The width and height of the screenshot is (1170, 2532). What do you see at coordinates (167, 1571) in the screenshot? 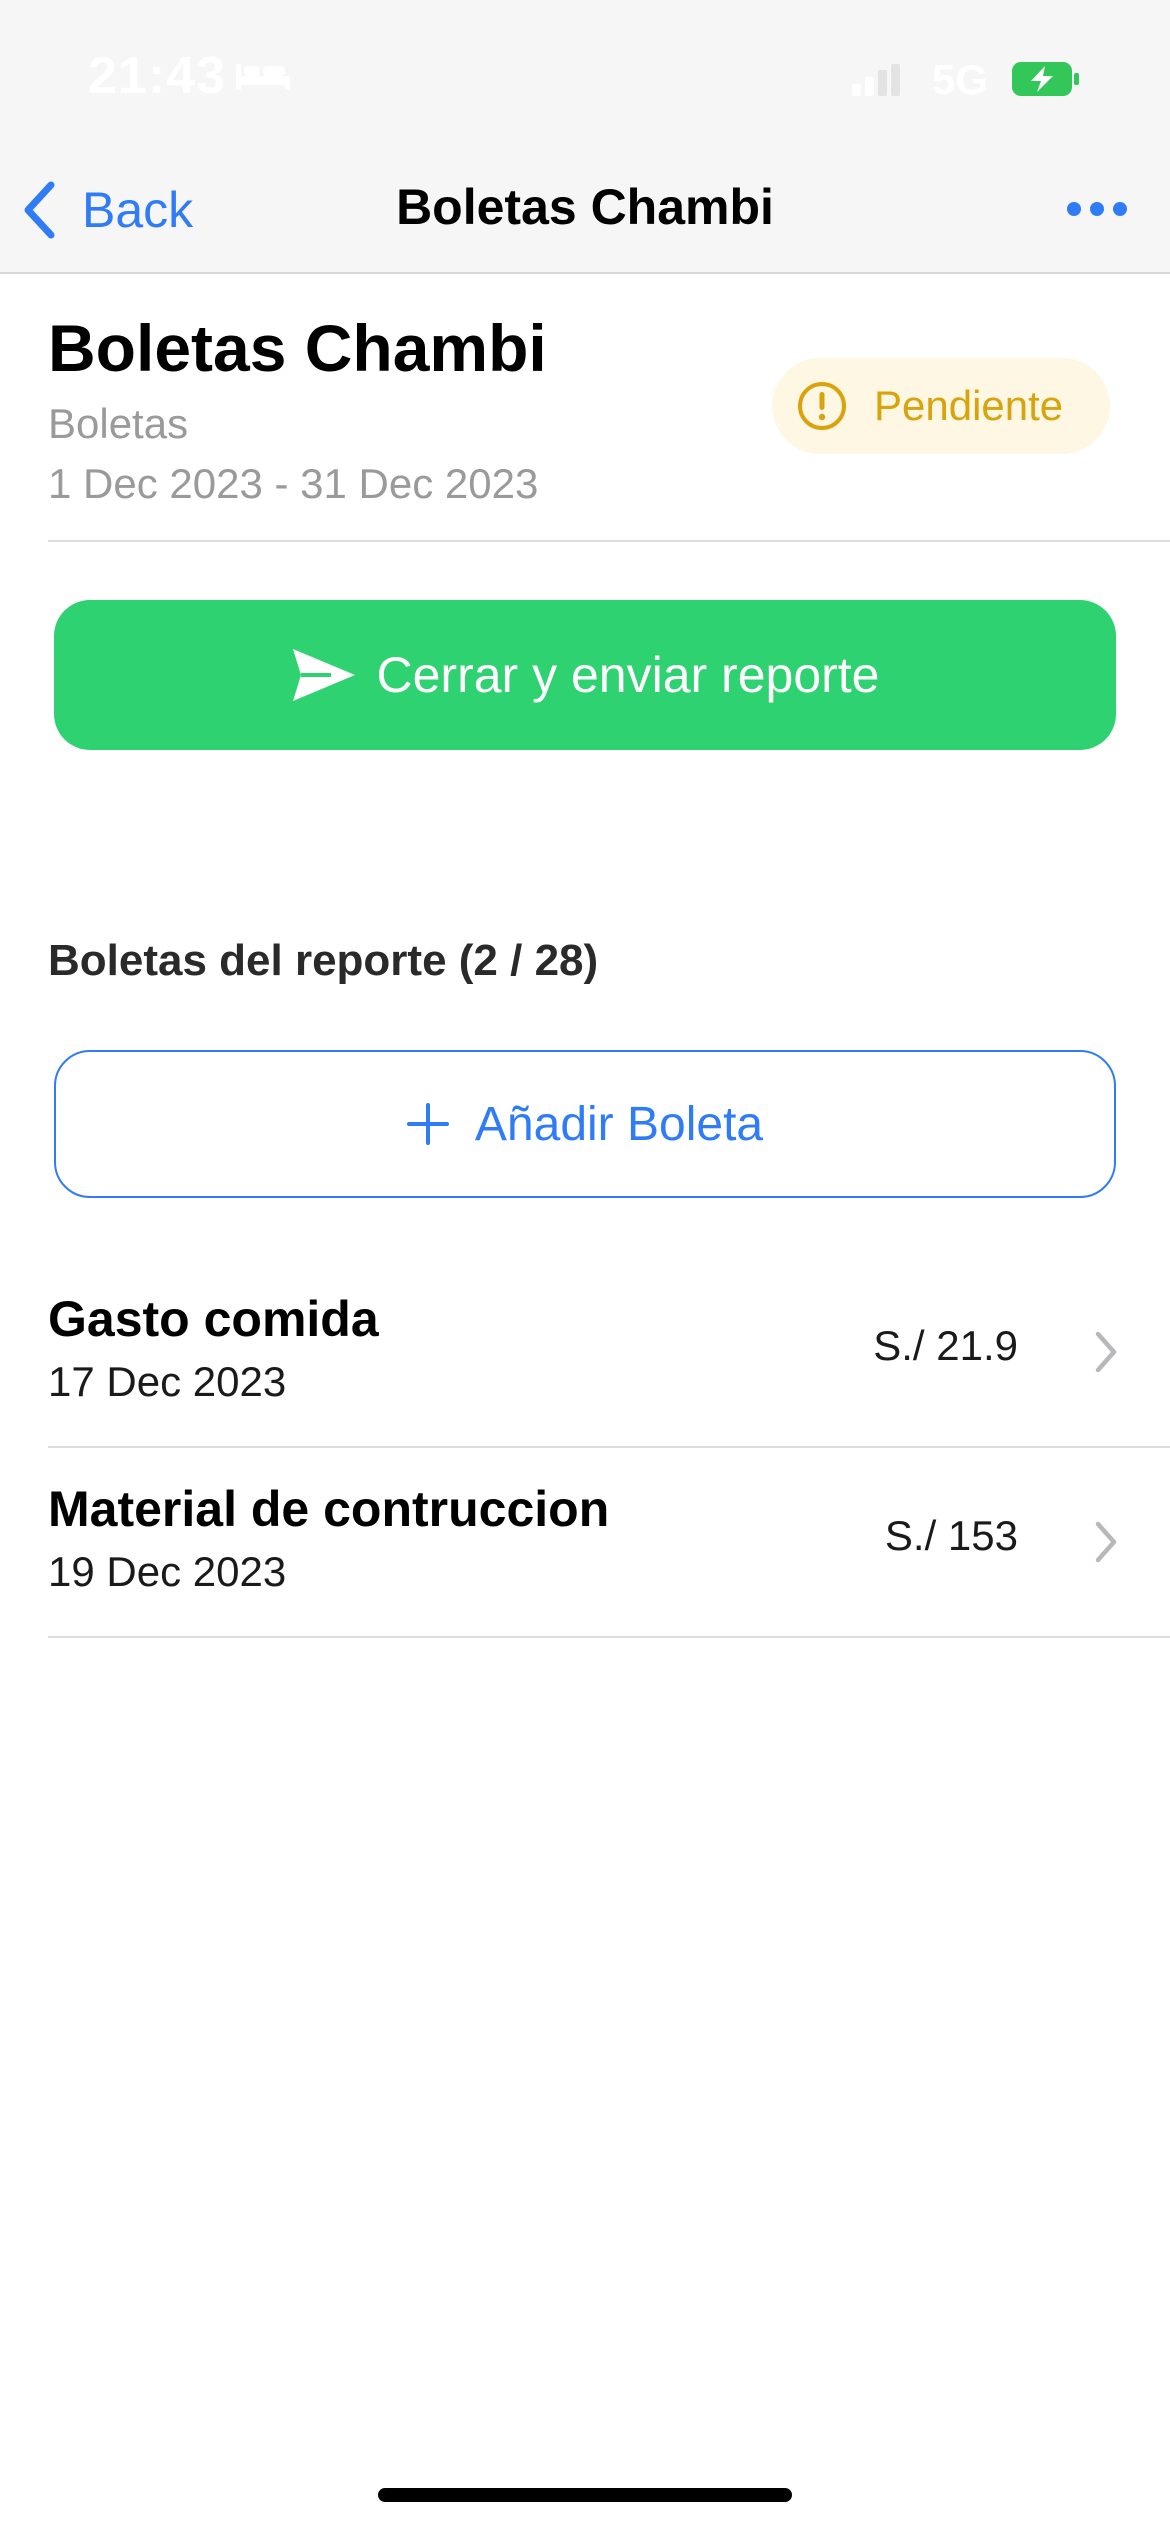
I see `item-date: 19 Dec 2023` at bounding box center [167, 1571].